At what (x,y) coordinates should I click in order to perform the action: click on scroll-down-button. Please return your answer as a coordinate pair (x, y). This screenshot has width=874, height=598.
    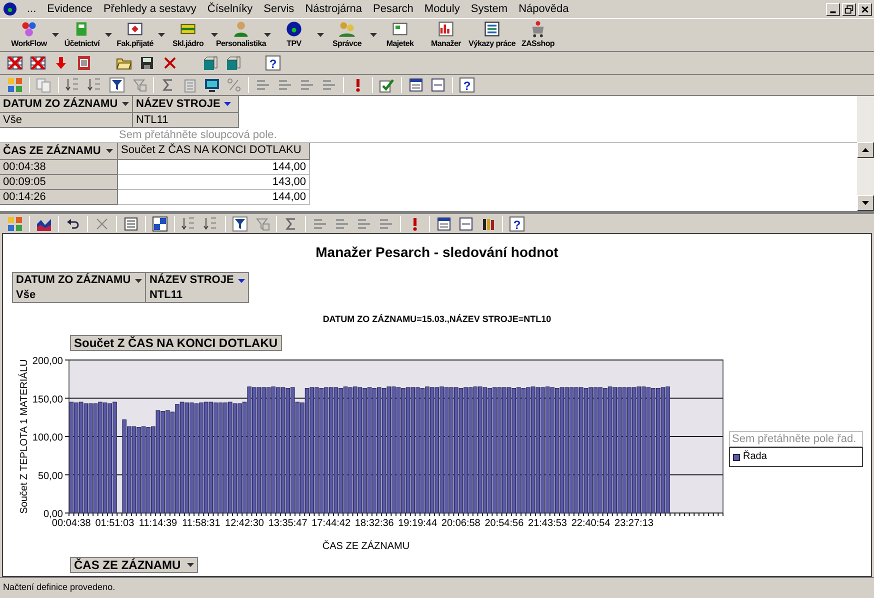
    Looking at the image, I should click on (865, 203).